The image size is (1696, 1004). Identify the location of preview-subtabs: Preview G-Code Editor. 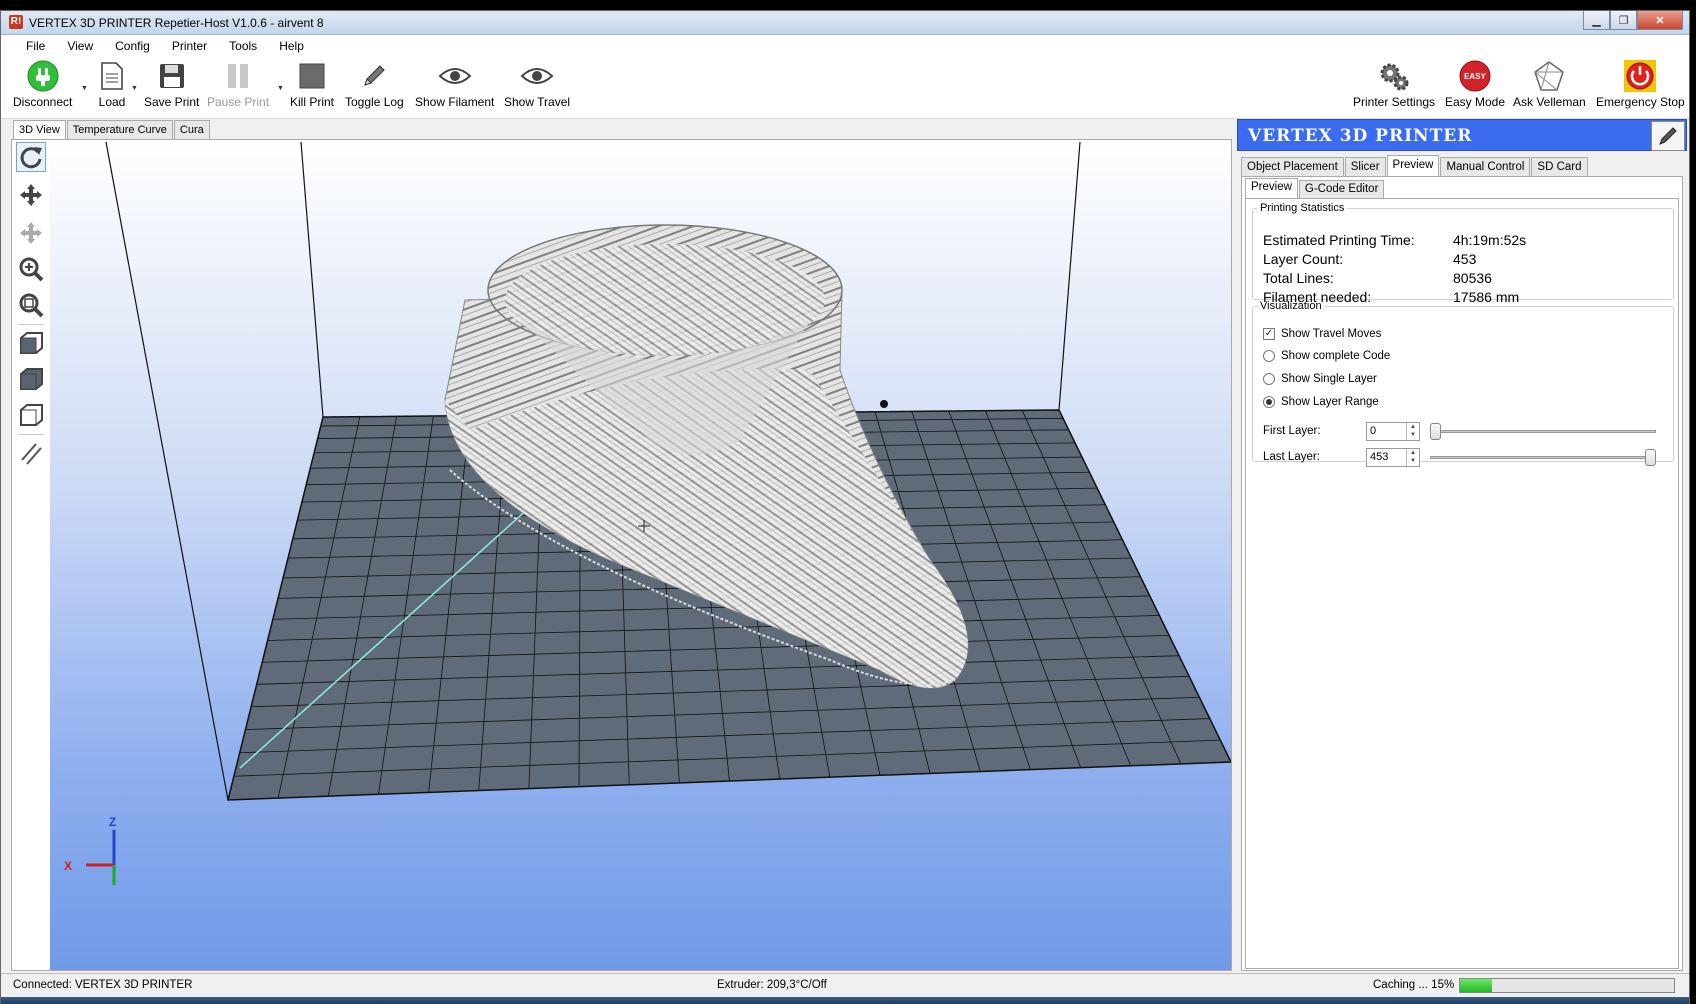
(1315, 188).